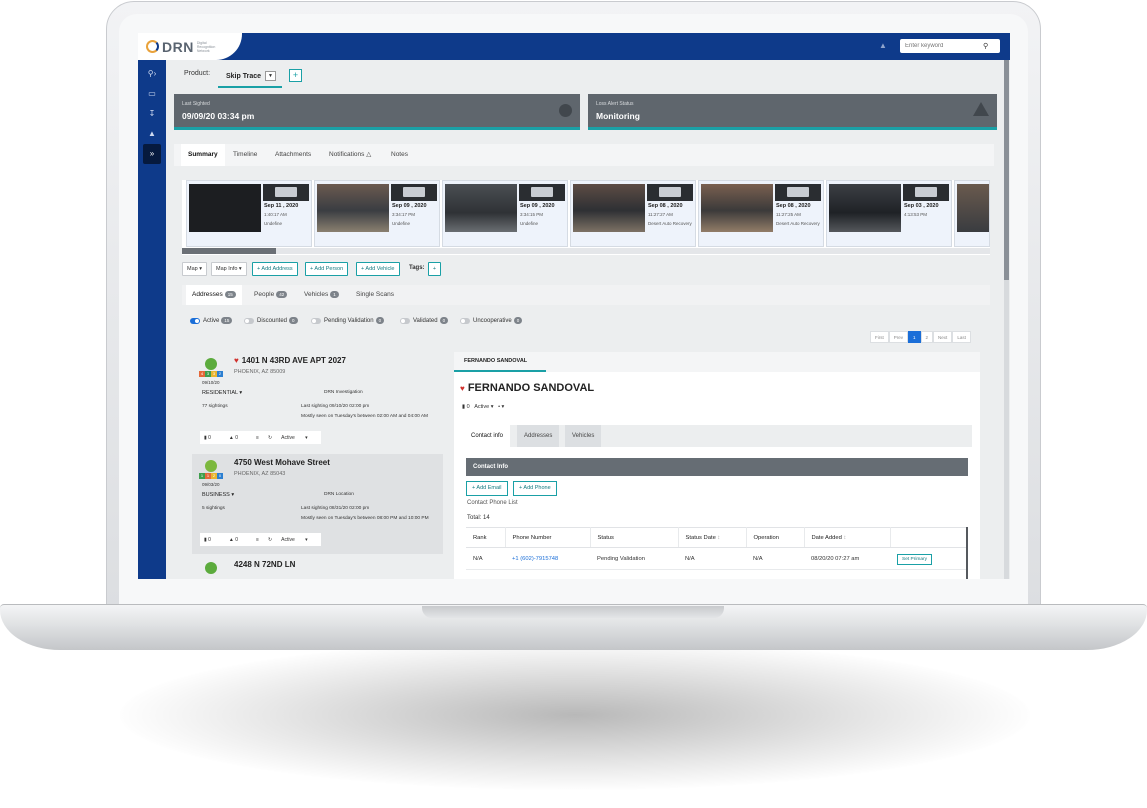  What do you see at coordinates (583, 436) in the screenshot?
I see `tab-person-vehicles: Vehicles` at bounding box center [583, 436].